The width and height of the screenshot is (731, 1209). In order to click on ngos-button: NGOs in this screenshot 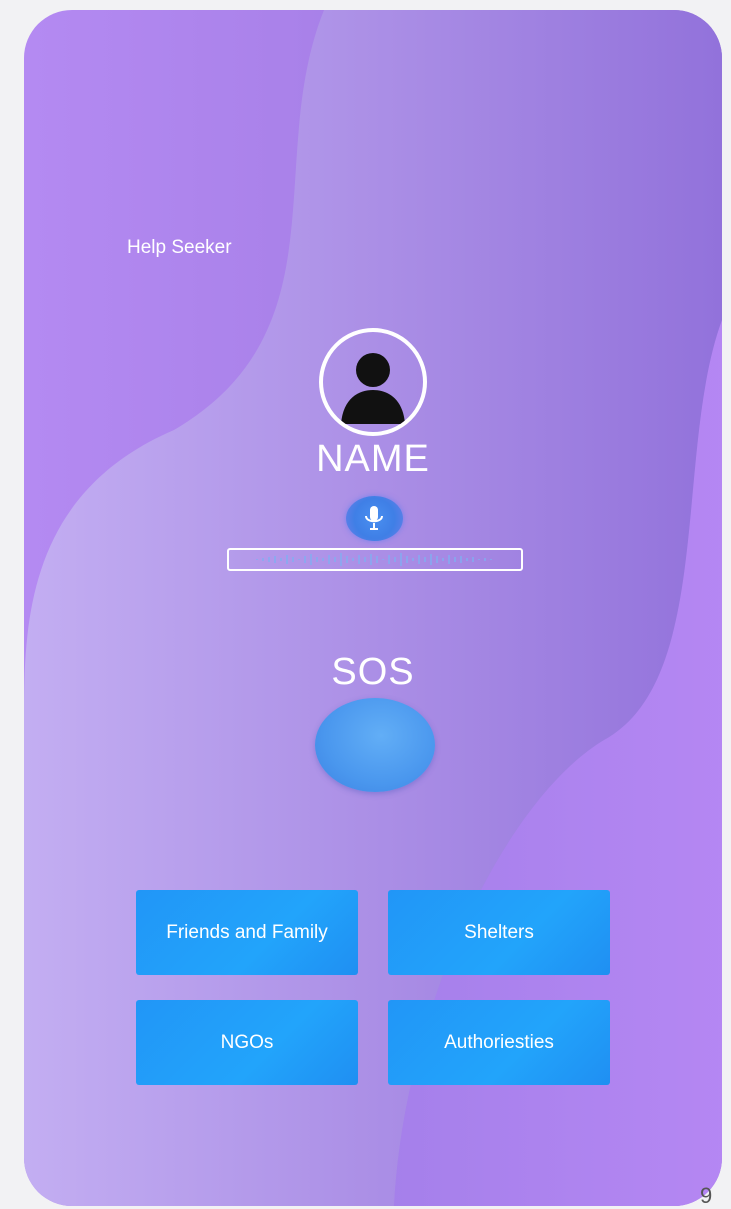, I will do `click(247, 1042)`.